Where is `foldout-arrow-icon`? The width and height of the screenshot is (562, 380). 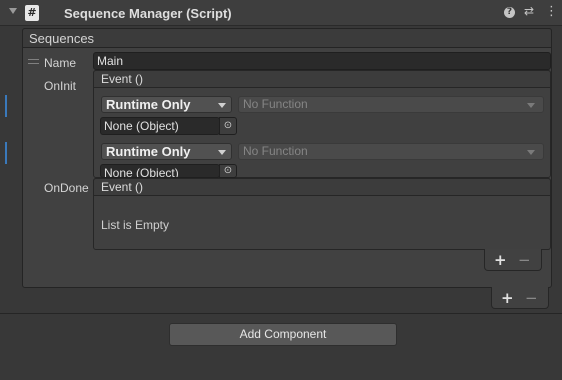
foldout-arrow-icon is located at coordinates (13, 11).